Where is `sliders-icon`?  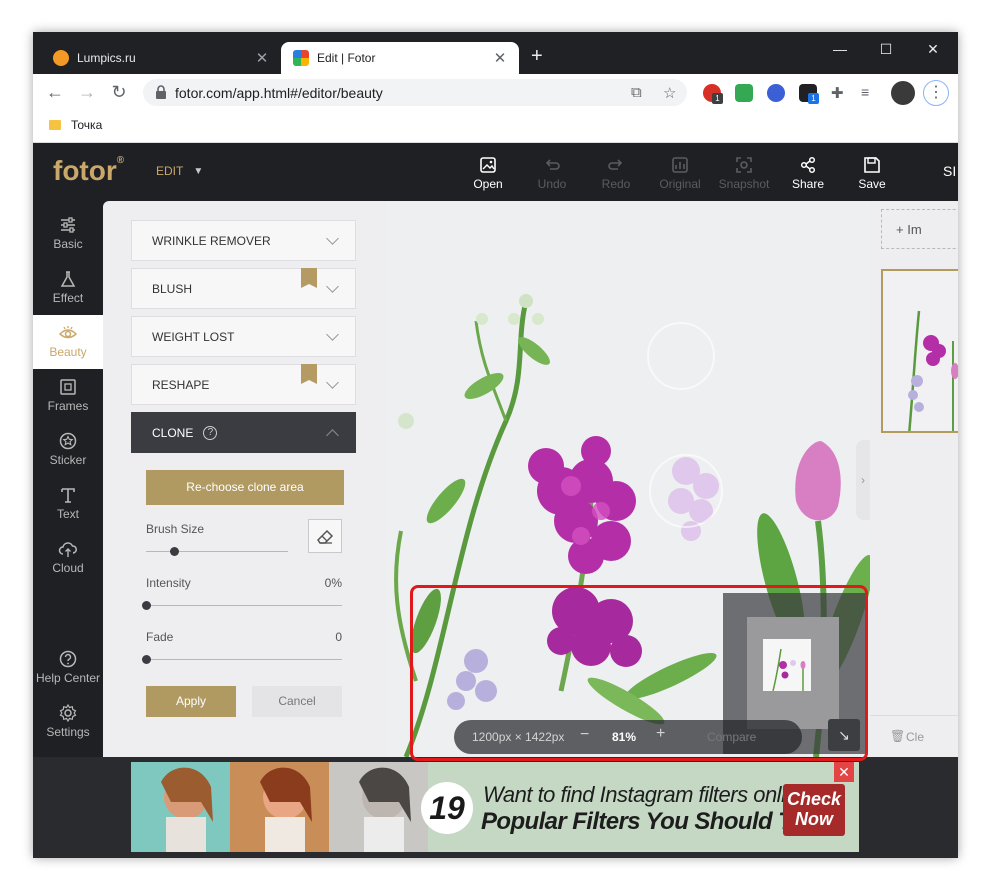
sliders-icon is located at coordinates (68, 225).